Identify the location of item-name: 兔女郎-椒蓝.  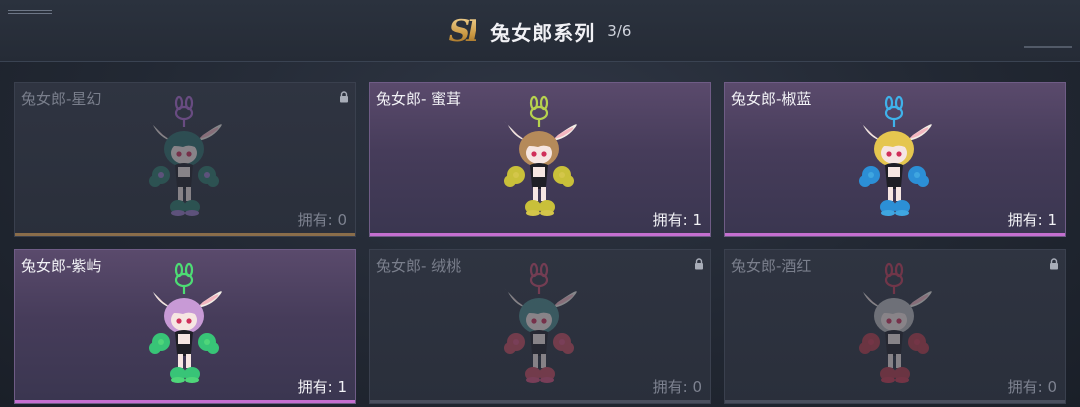
(771, 99).